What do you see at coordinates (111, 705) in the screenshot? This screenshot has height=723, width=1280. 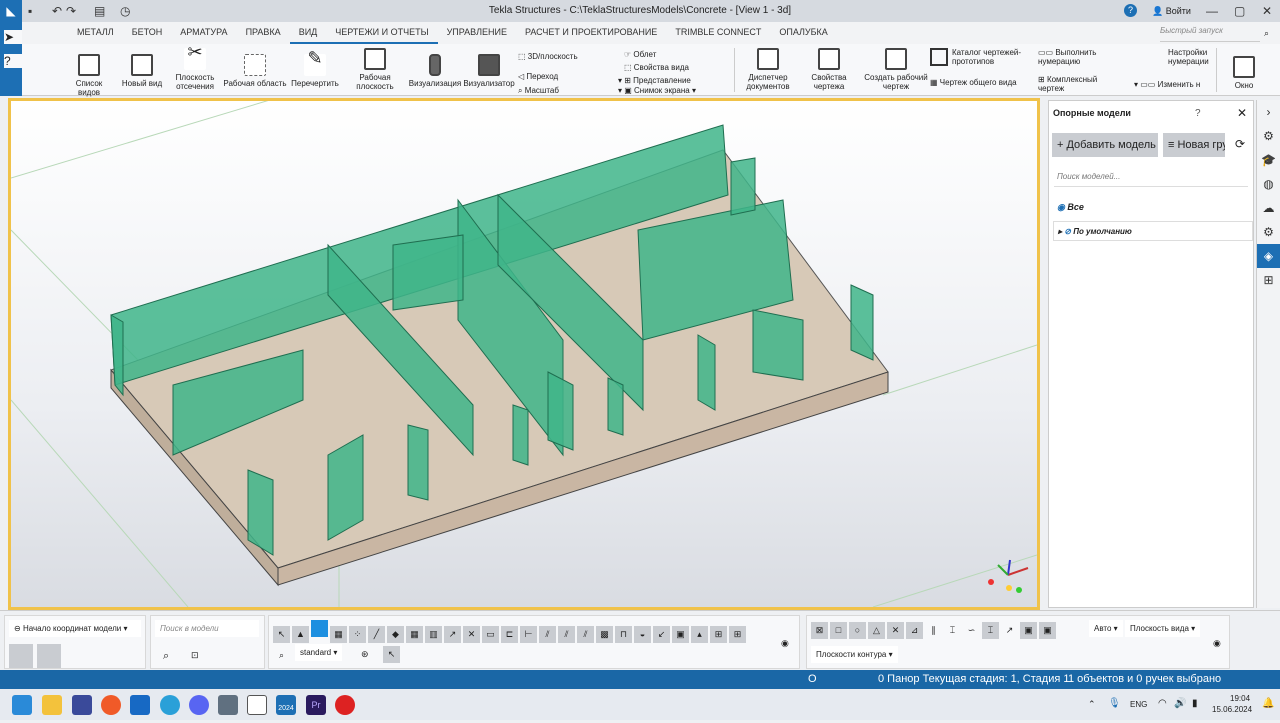 I see `brave-icon` at bounding box center [111, 705].